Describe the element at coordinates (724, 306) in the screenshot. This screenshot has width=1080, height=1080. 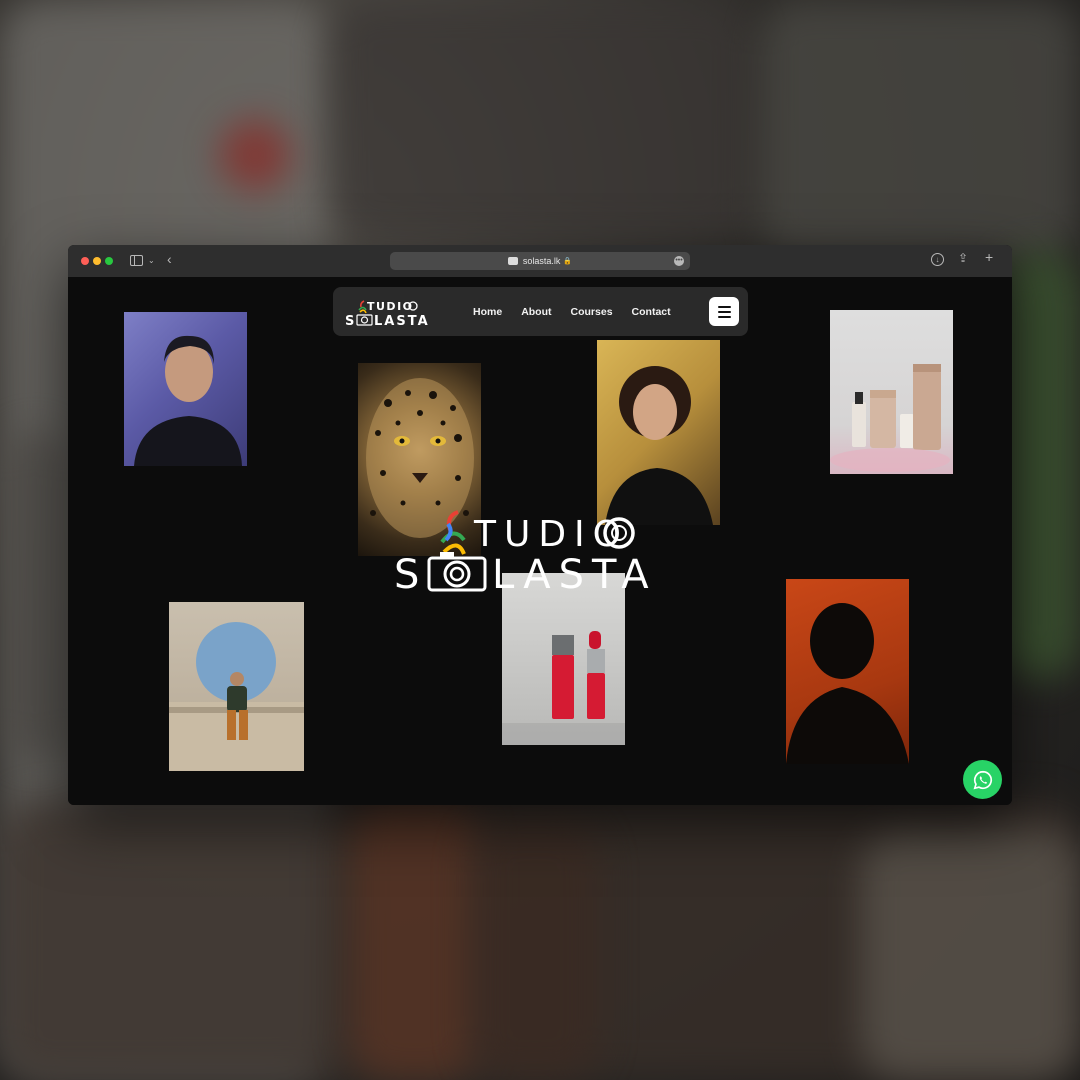
I see `hamburger-icon` at that location.